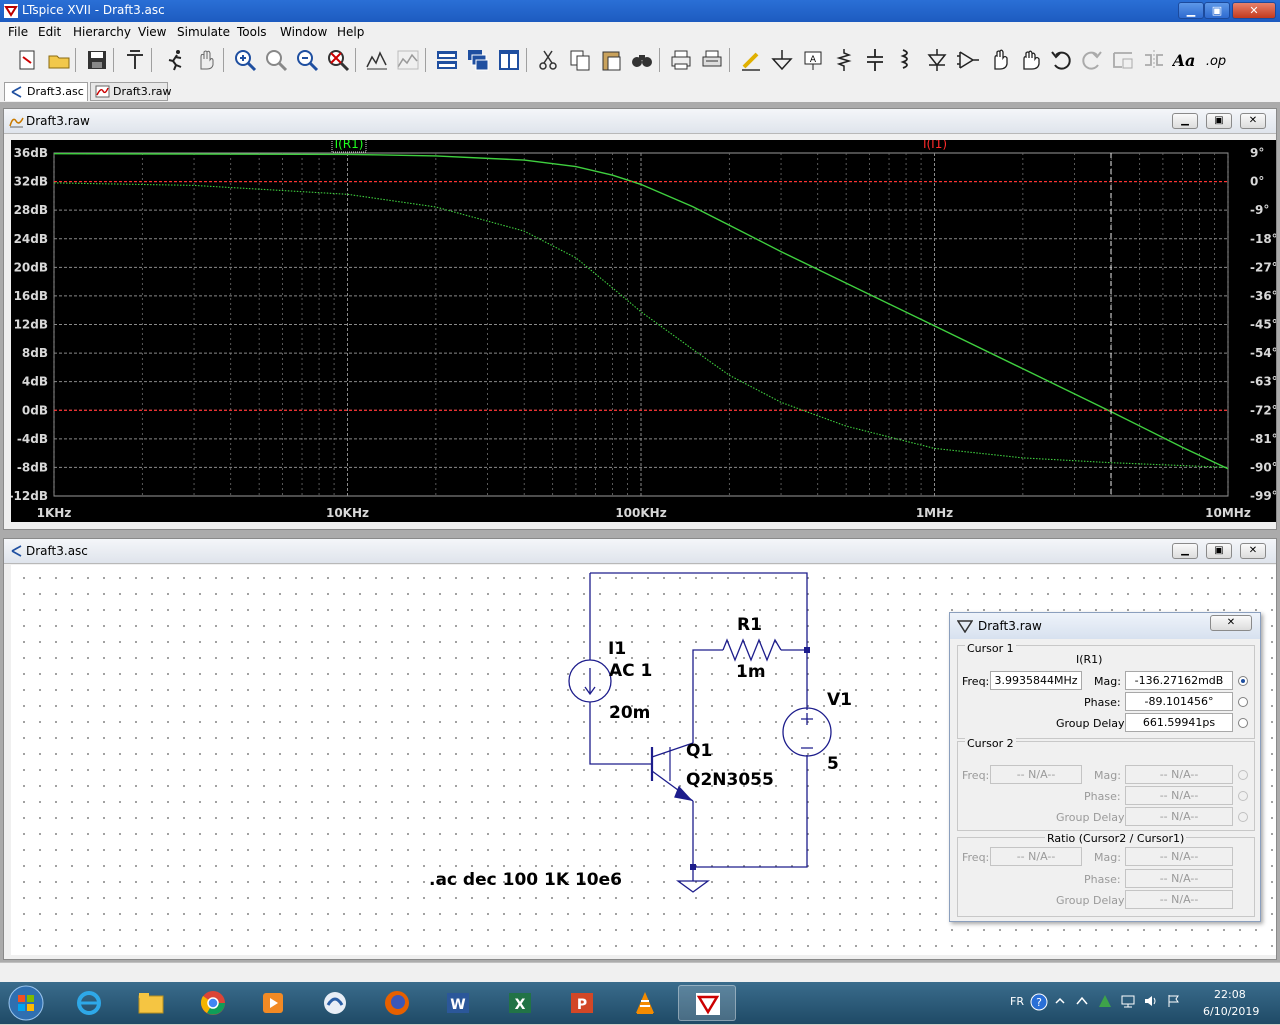 Image resolution: width=1280 pixels, height=1025 pixels. Describe the element at coordinates (611, 60) in the screenshot. I see `paste-button` at that location.